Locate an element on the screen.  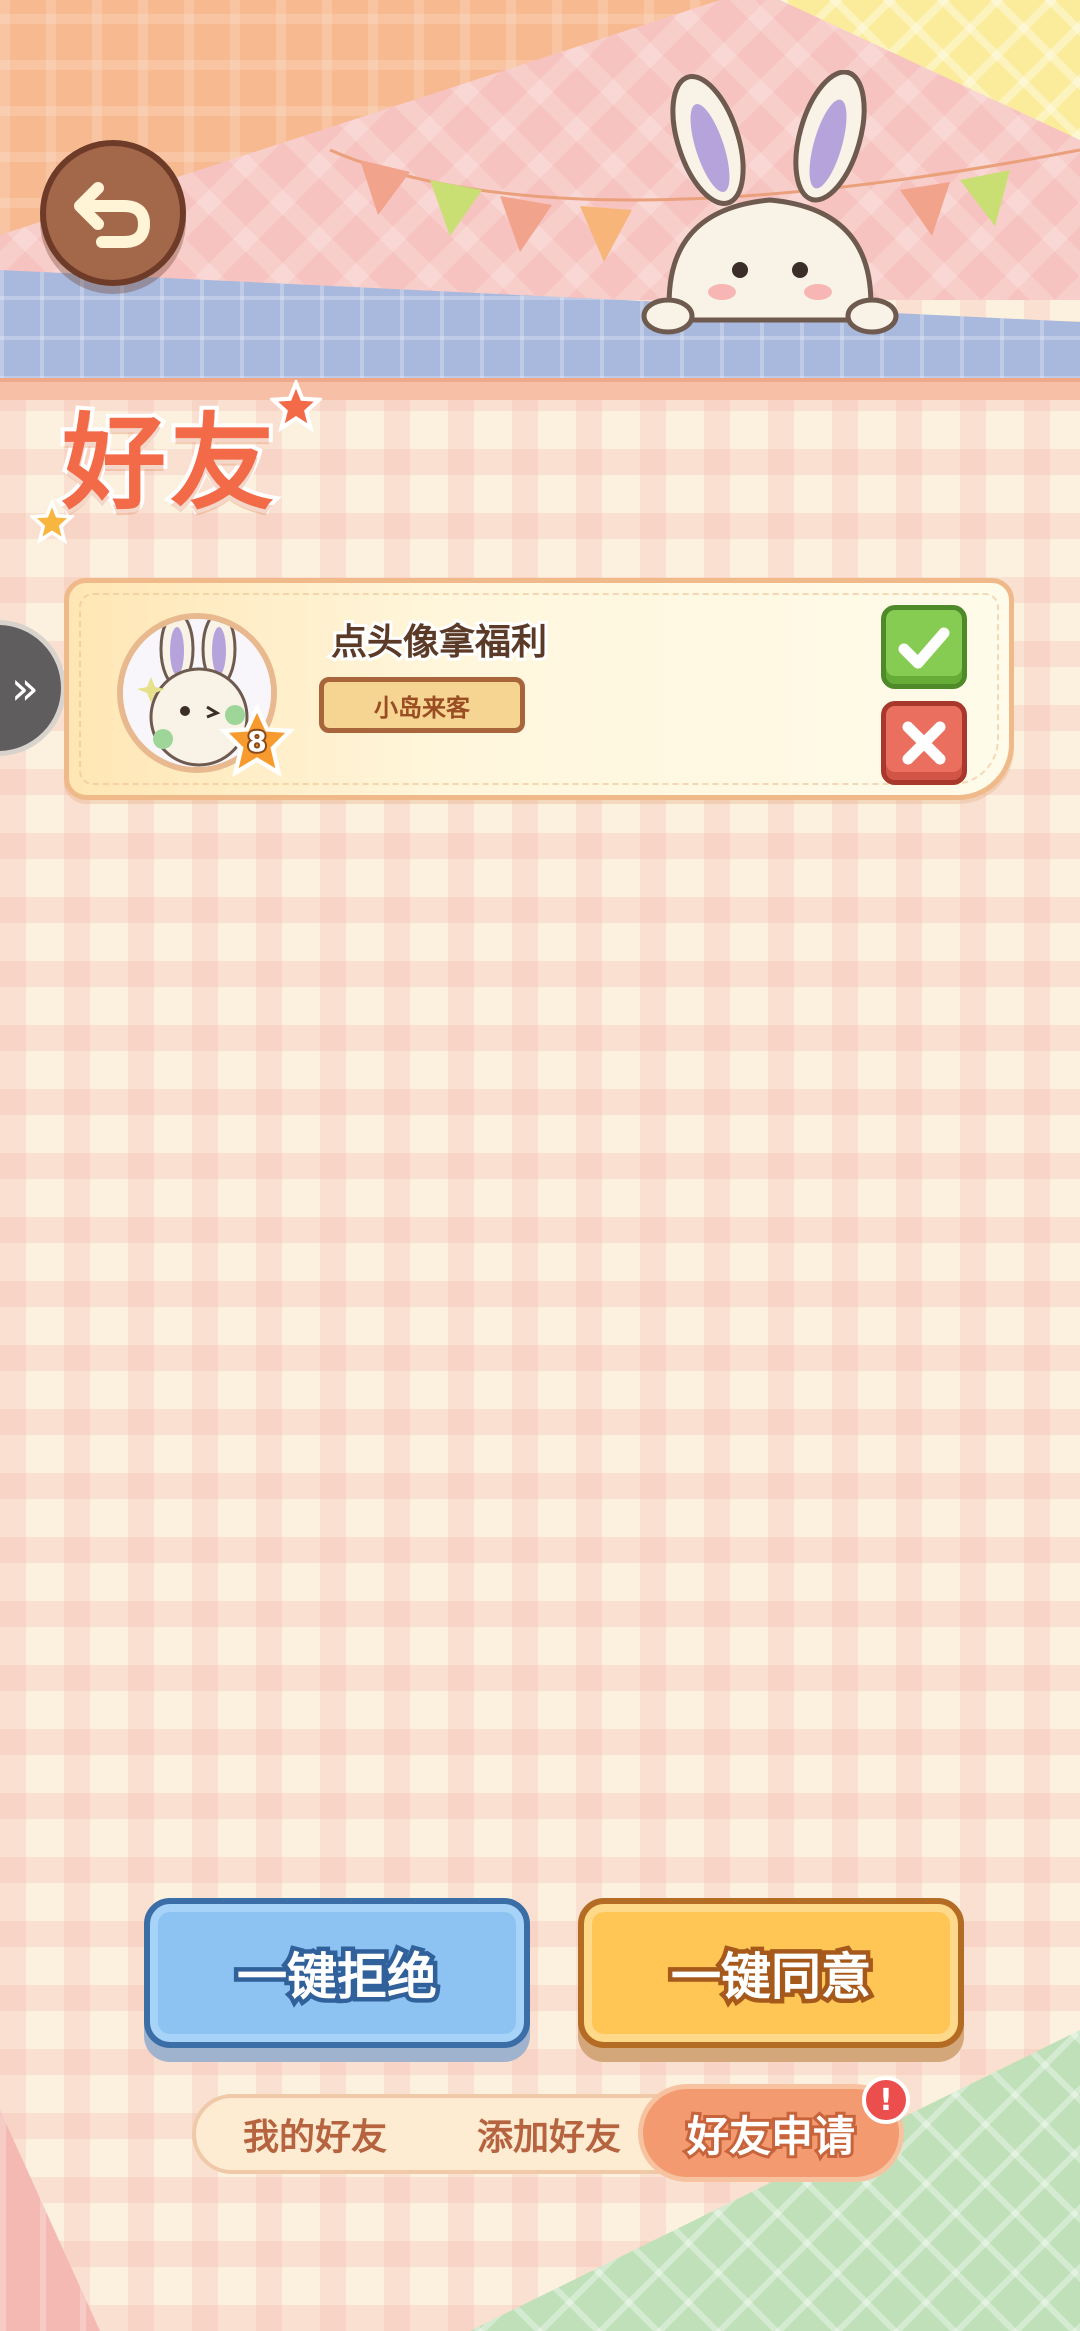
close-icon is located at coordinates (924, 743).